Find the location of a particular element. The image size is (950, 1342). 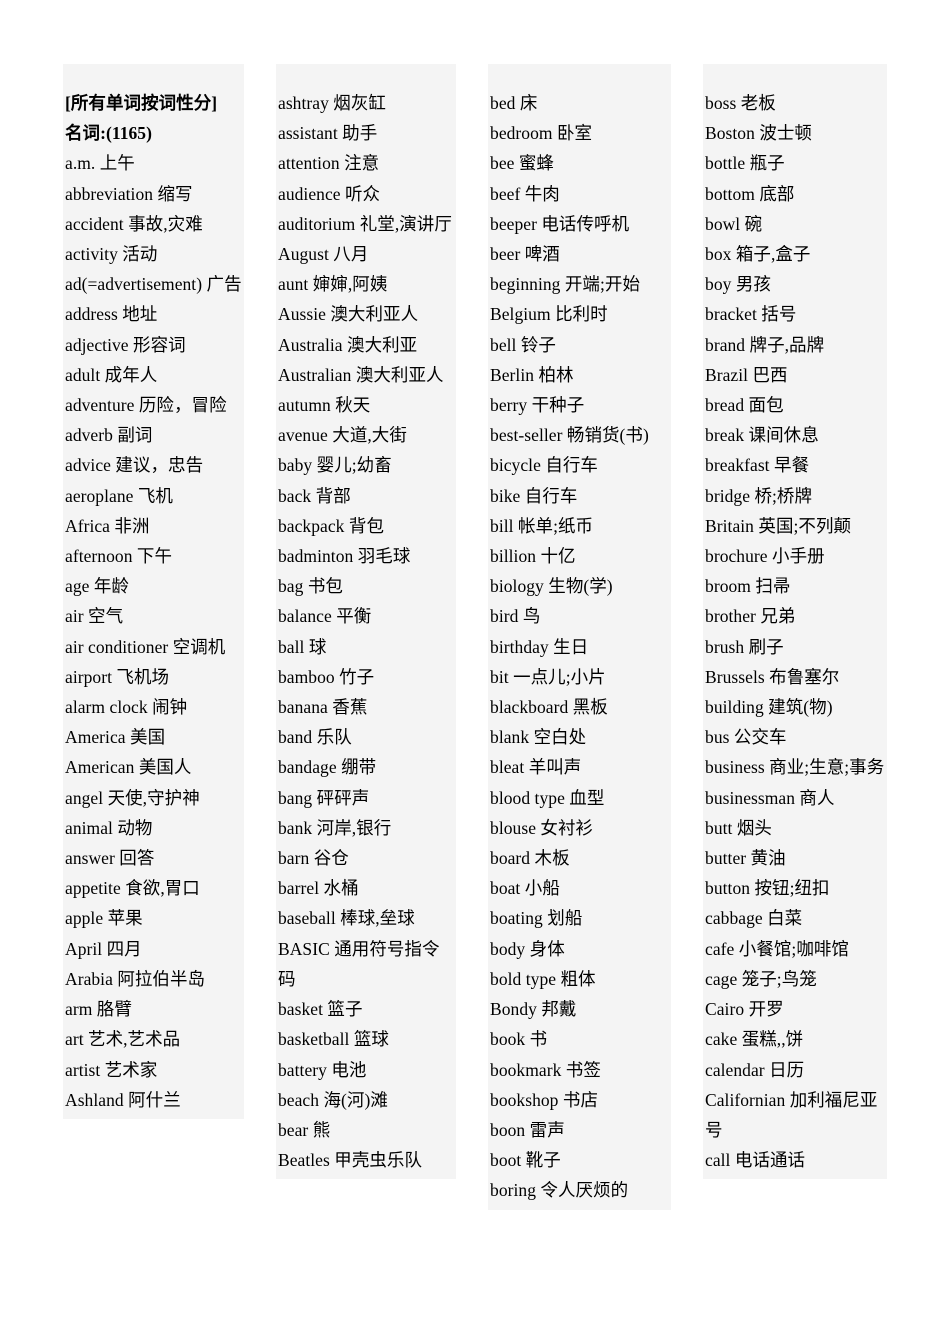

word-entry: avenue 大道,大街 is located at coordinates (342, 435).